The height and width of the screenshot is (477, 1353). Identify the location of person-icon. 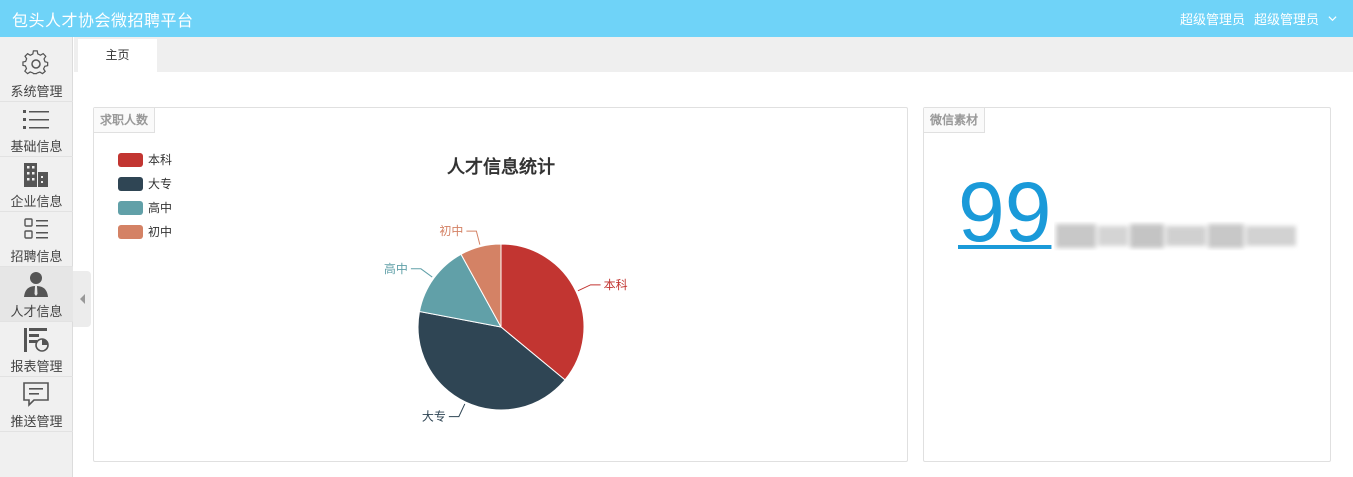
(36, 284).